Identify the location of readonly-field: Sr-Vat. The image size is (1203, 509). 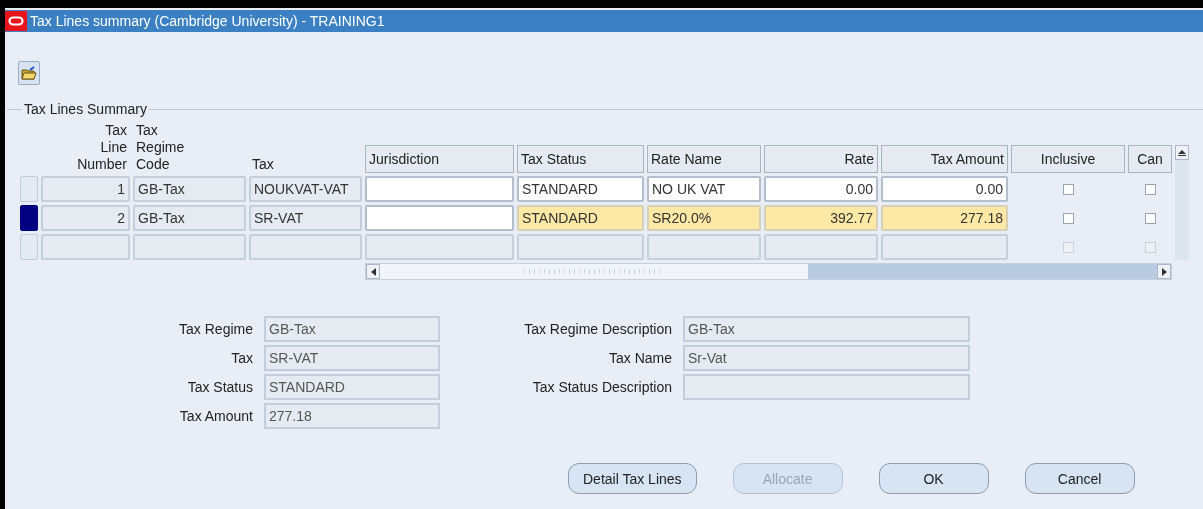
(826, 358).